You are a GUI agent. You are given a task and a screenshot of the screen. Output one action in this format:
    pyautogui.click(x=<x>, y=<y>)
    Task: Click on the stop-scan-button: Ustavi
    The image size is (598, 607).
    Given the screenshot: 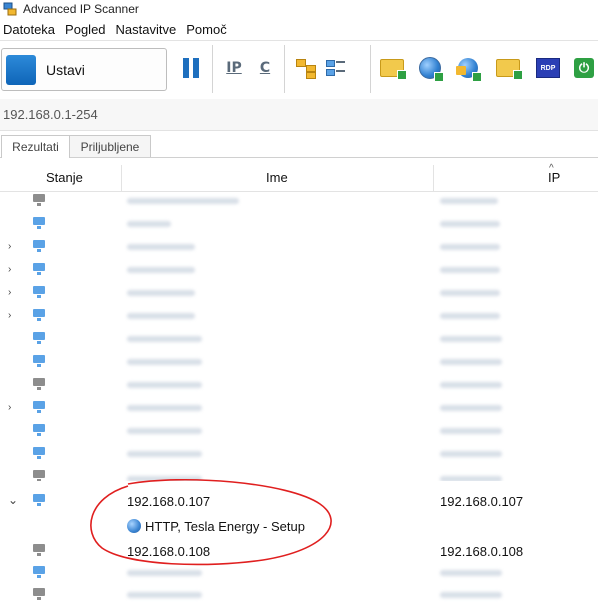 What is the action you would take?
    pyautogui.click(x=84, y=69)
    